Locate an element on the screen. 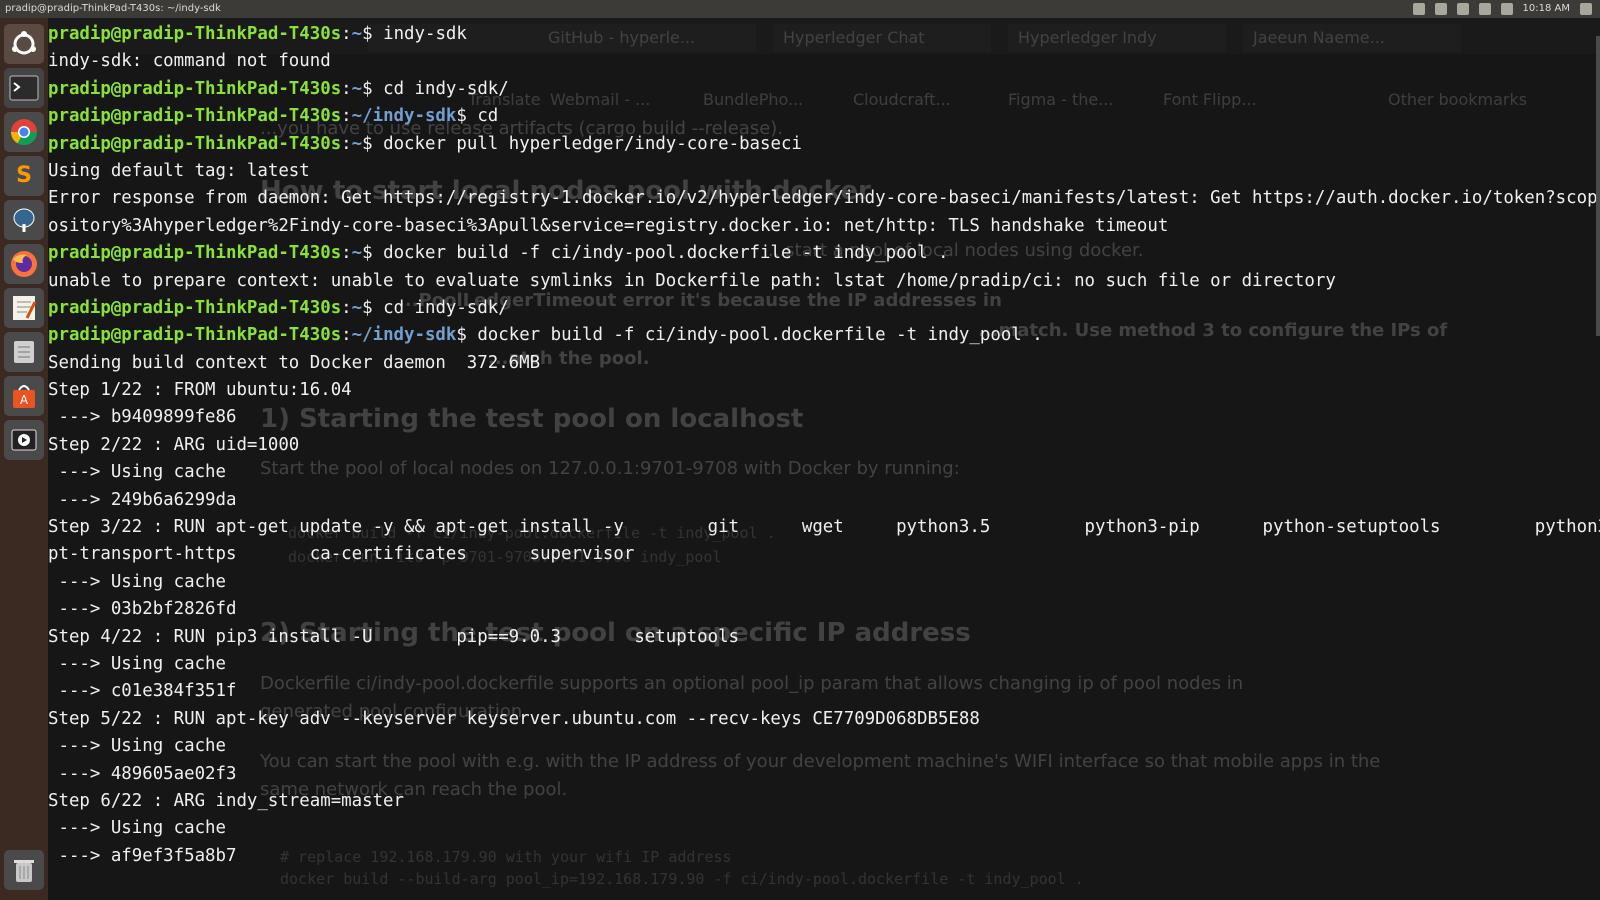 This screenshot has height=900, width=1600. file-manager-icon is located at coordinates (24, 352).